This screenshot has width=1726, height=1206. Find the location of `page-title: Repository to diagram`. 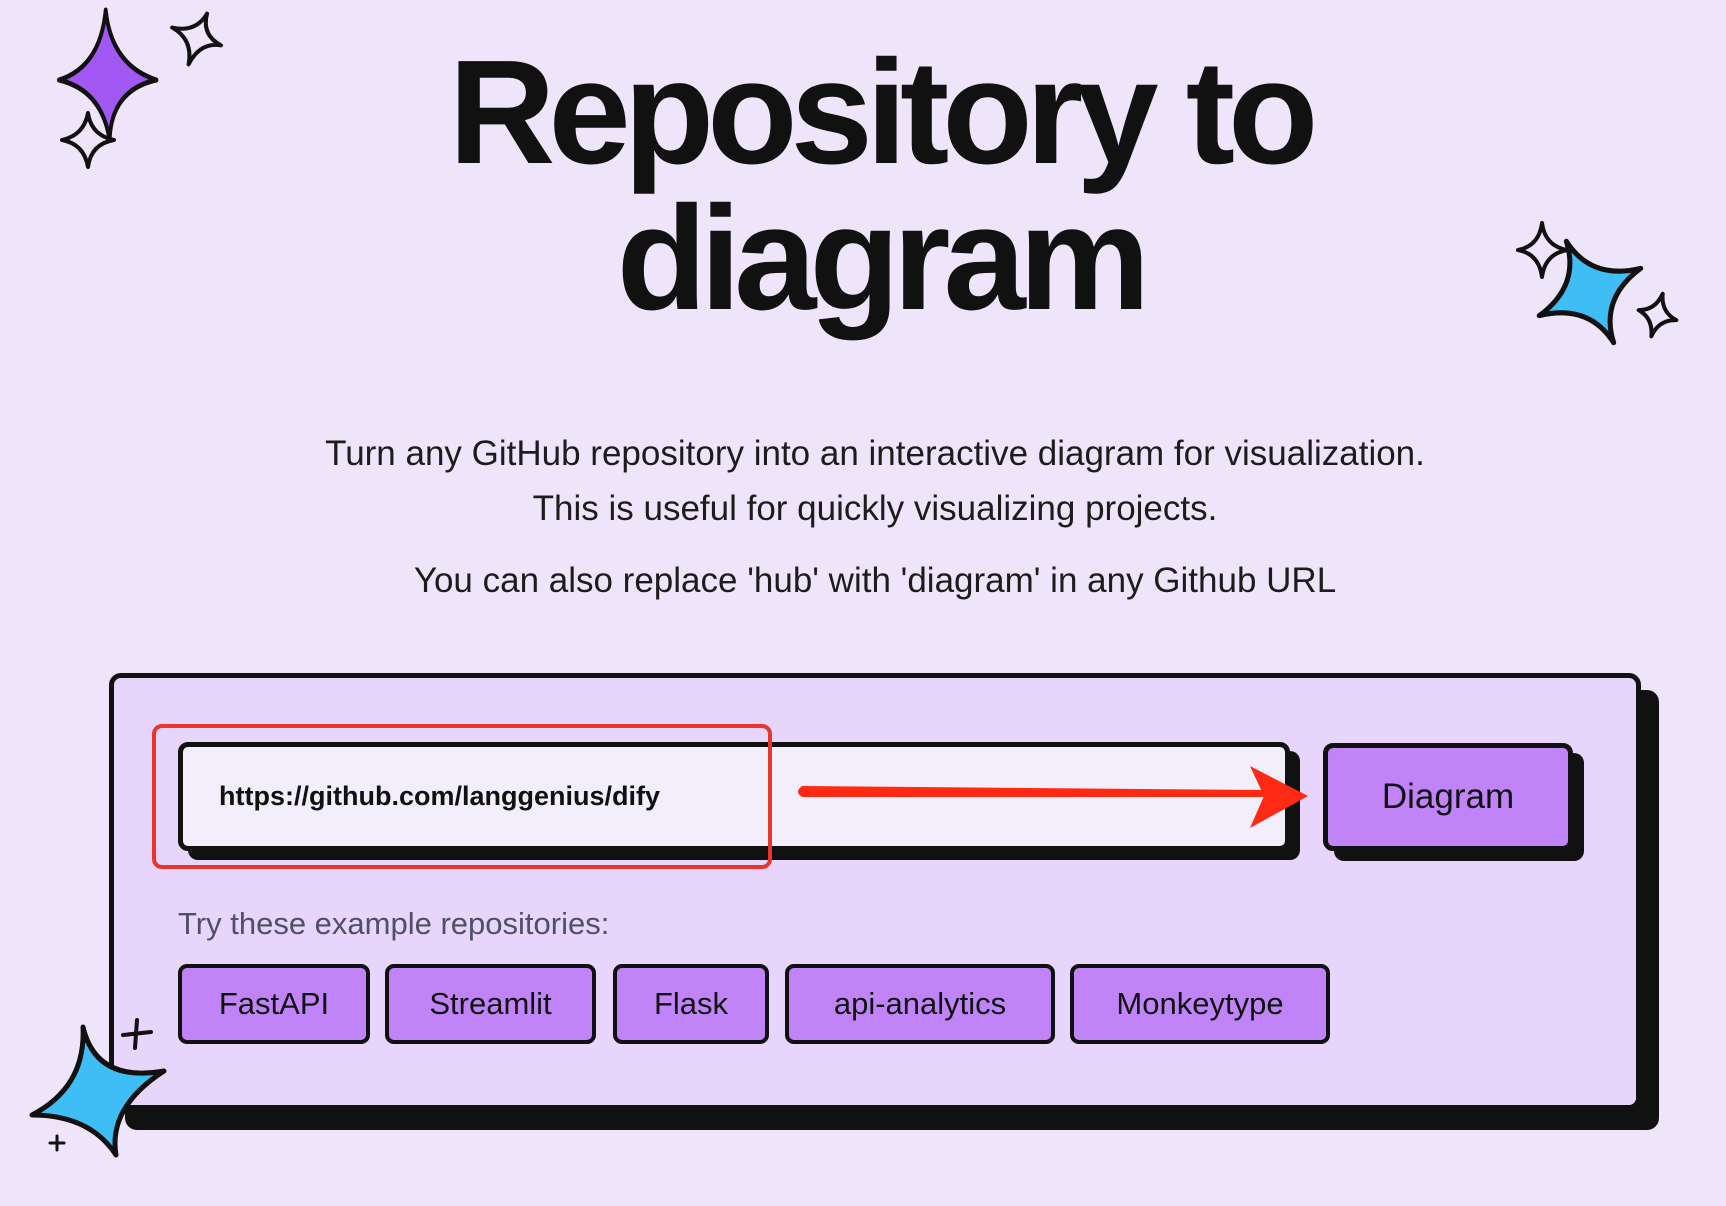

page-title: Repository to diagram is located at coordinates (880, 185).